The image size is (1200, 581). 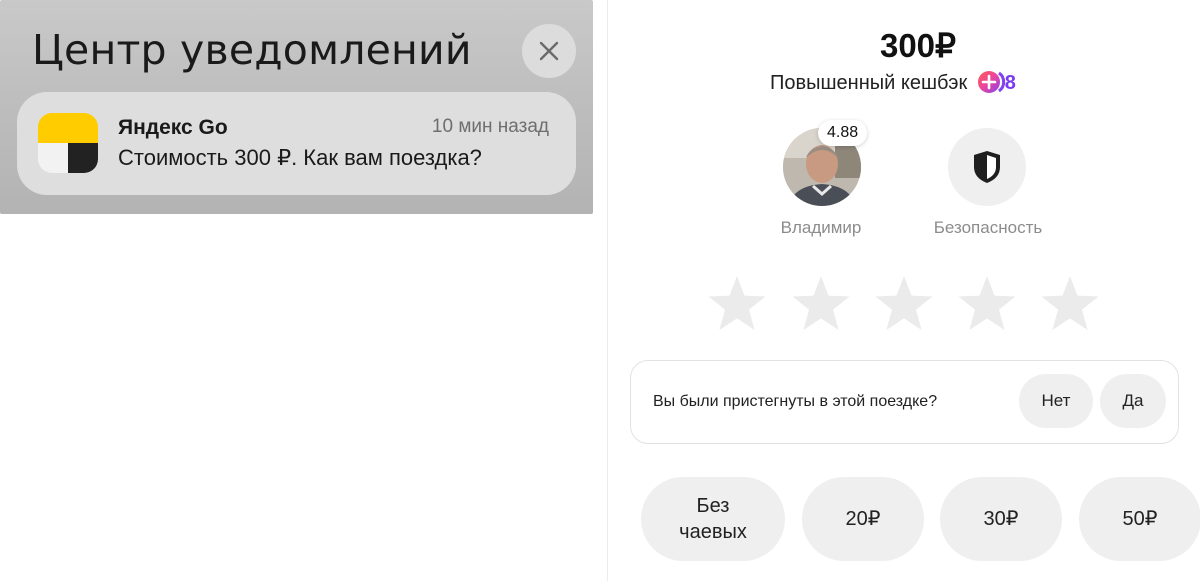 I want to click on safety-button, so click(x=987, y=167).